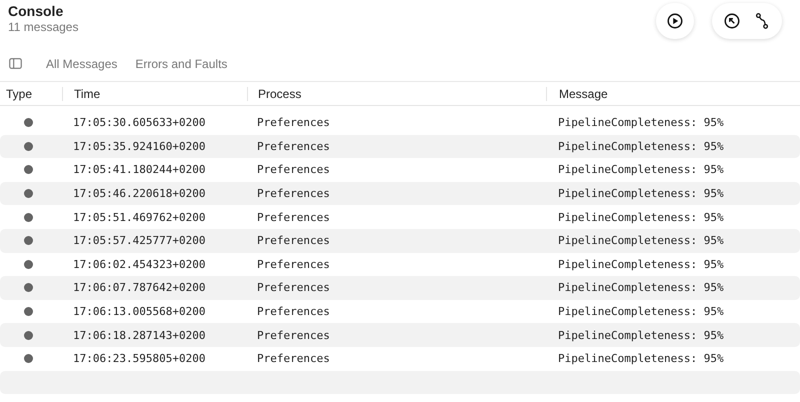 The height and width of the screenshot is (402, 800). Describe the element at coordinates (139, 359) in the screenshot. I see `table-cell-text: 17:06:23.595805+0200` at that location.